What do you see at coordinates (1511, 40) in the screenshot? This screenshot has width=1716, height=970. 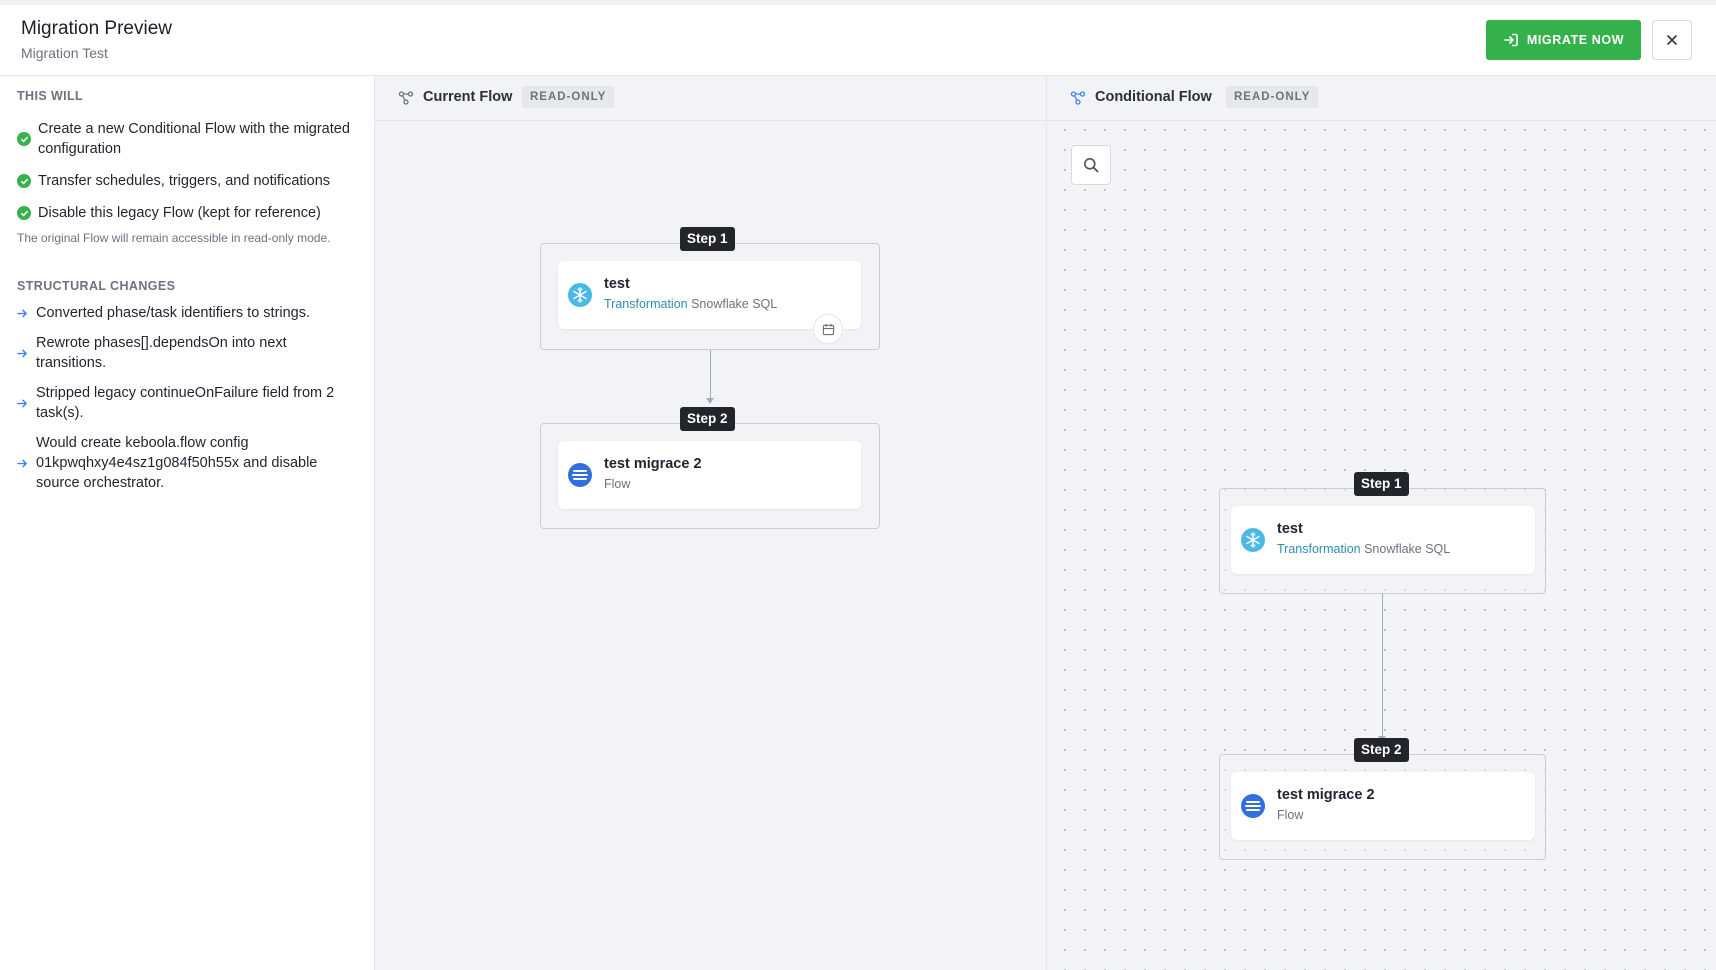 I see `migrate-icon` at bounding box center [1511, 40].